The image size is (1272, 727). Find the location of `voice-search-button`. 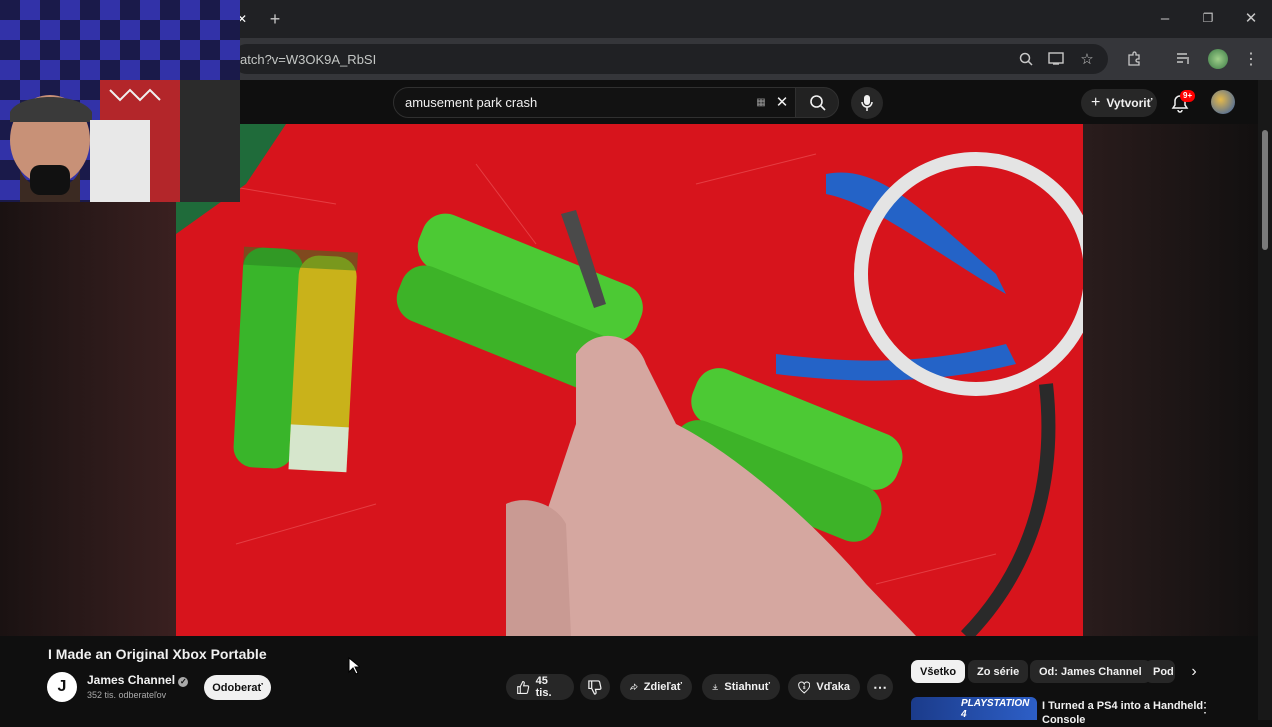

voice-search-button is located at coordinates (867, 103).